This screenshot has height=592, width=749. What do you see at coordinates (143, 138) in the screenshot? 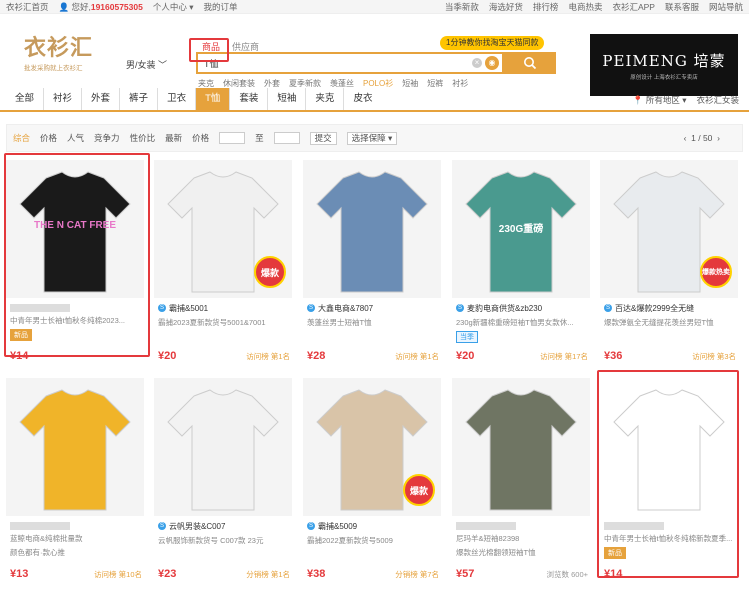
I see `sort-value: 性价比` at bounding box center [143, 138].